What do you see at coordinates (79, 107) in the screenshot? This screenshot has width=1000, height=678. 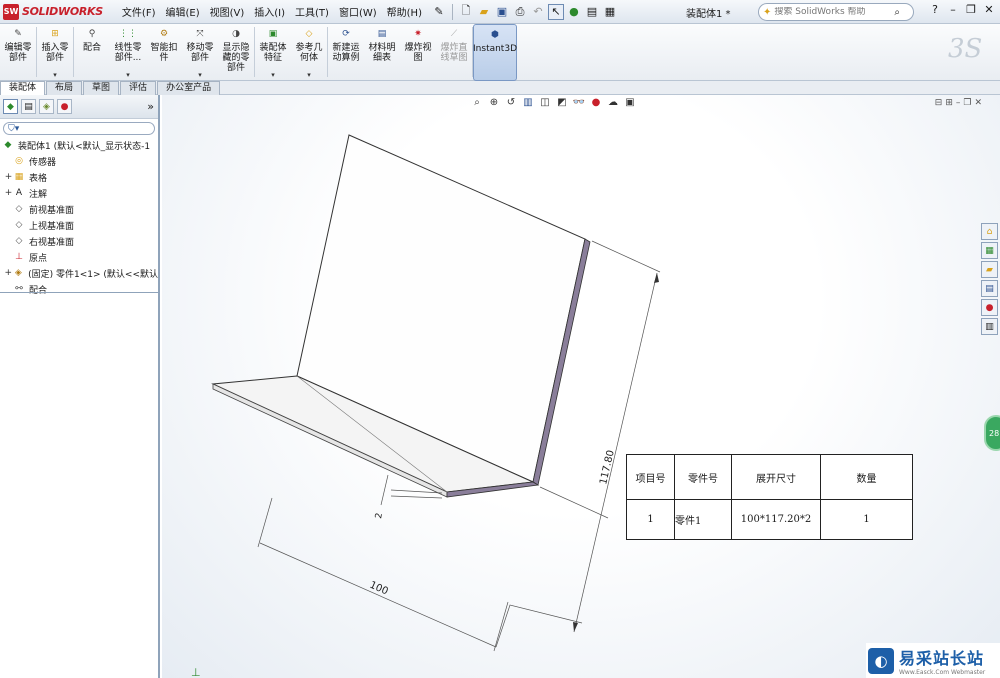 I see `feature-manager-tabs: ◆ ▤ ◈ ● »` at bounding box center [79, 107].